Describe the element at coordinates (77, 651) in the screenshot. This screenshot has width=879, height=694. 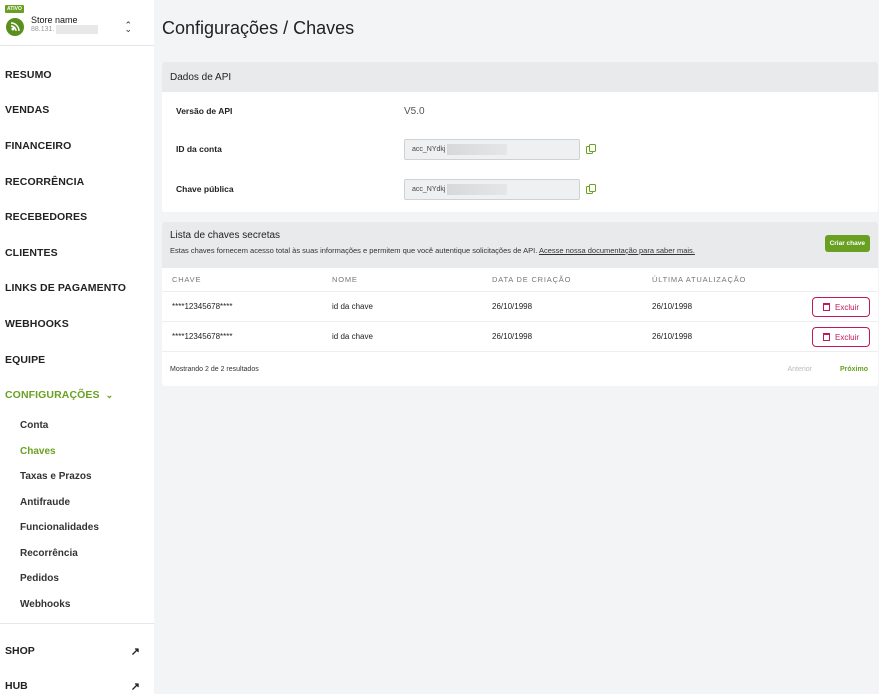
I see `nav-item-shop: SHOP ↗` at that location.